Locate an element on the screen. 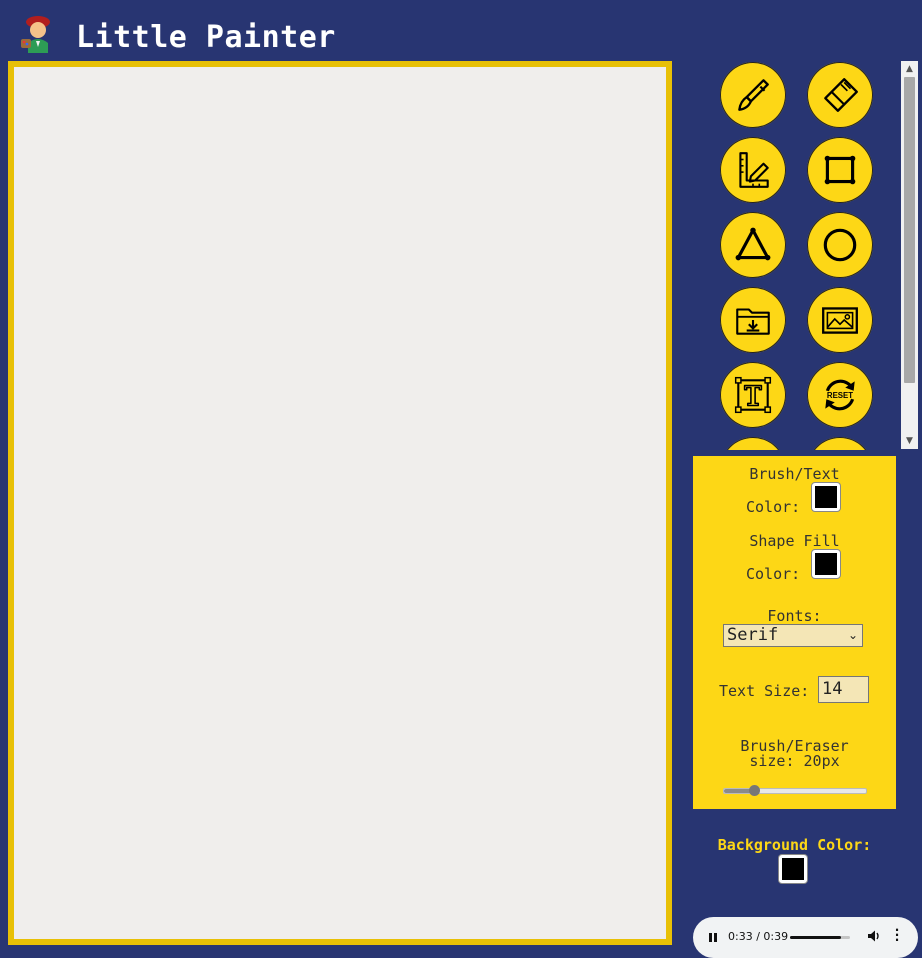  text-box-icon is located at coordinates (753, 395).